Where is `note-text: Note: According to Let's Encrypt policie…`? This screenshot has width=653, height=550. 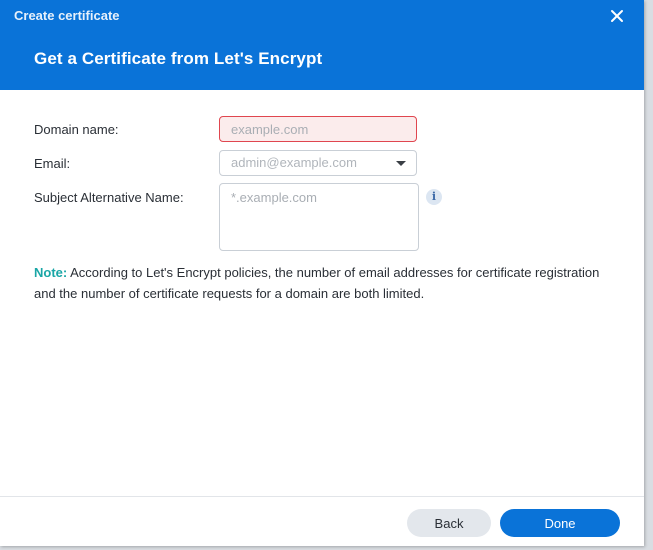 note-text: Note: According to Let's Encrypt policie… is located at coordinates (329, 283).